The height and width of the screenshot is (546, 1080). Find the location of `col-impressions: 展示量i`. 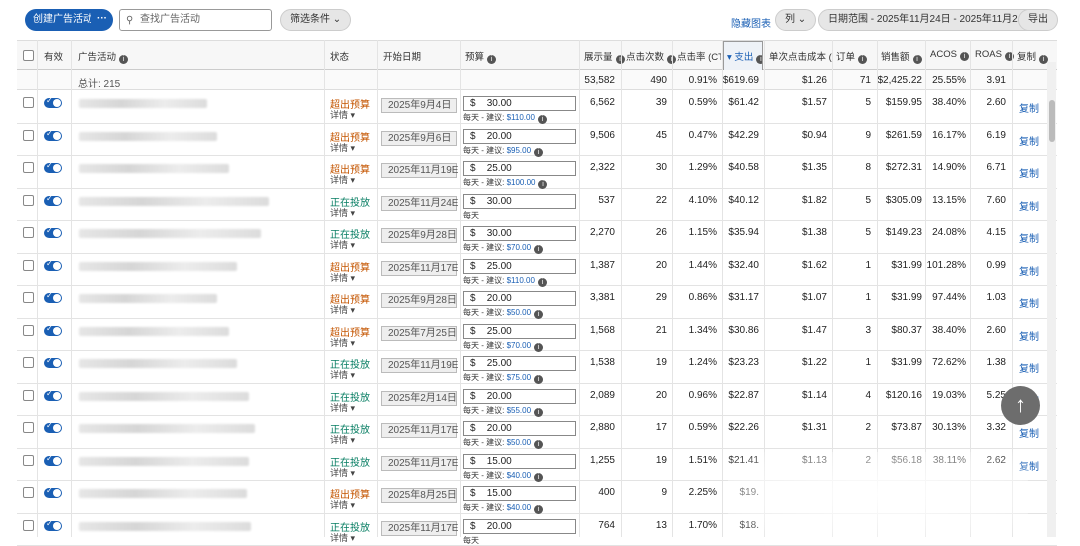

col-impressions: 展示量i is located at coordinates (604, 56).